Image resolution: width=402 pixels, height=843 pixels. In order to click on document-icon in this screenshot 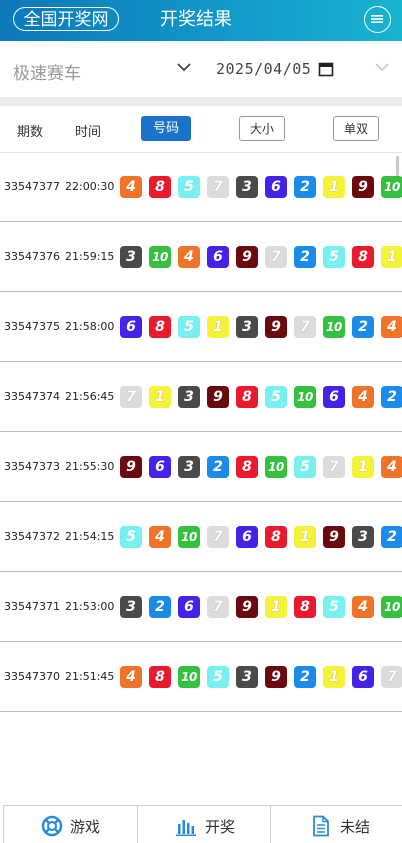, I will do `click(321, 826)`.